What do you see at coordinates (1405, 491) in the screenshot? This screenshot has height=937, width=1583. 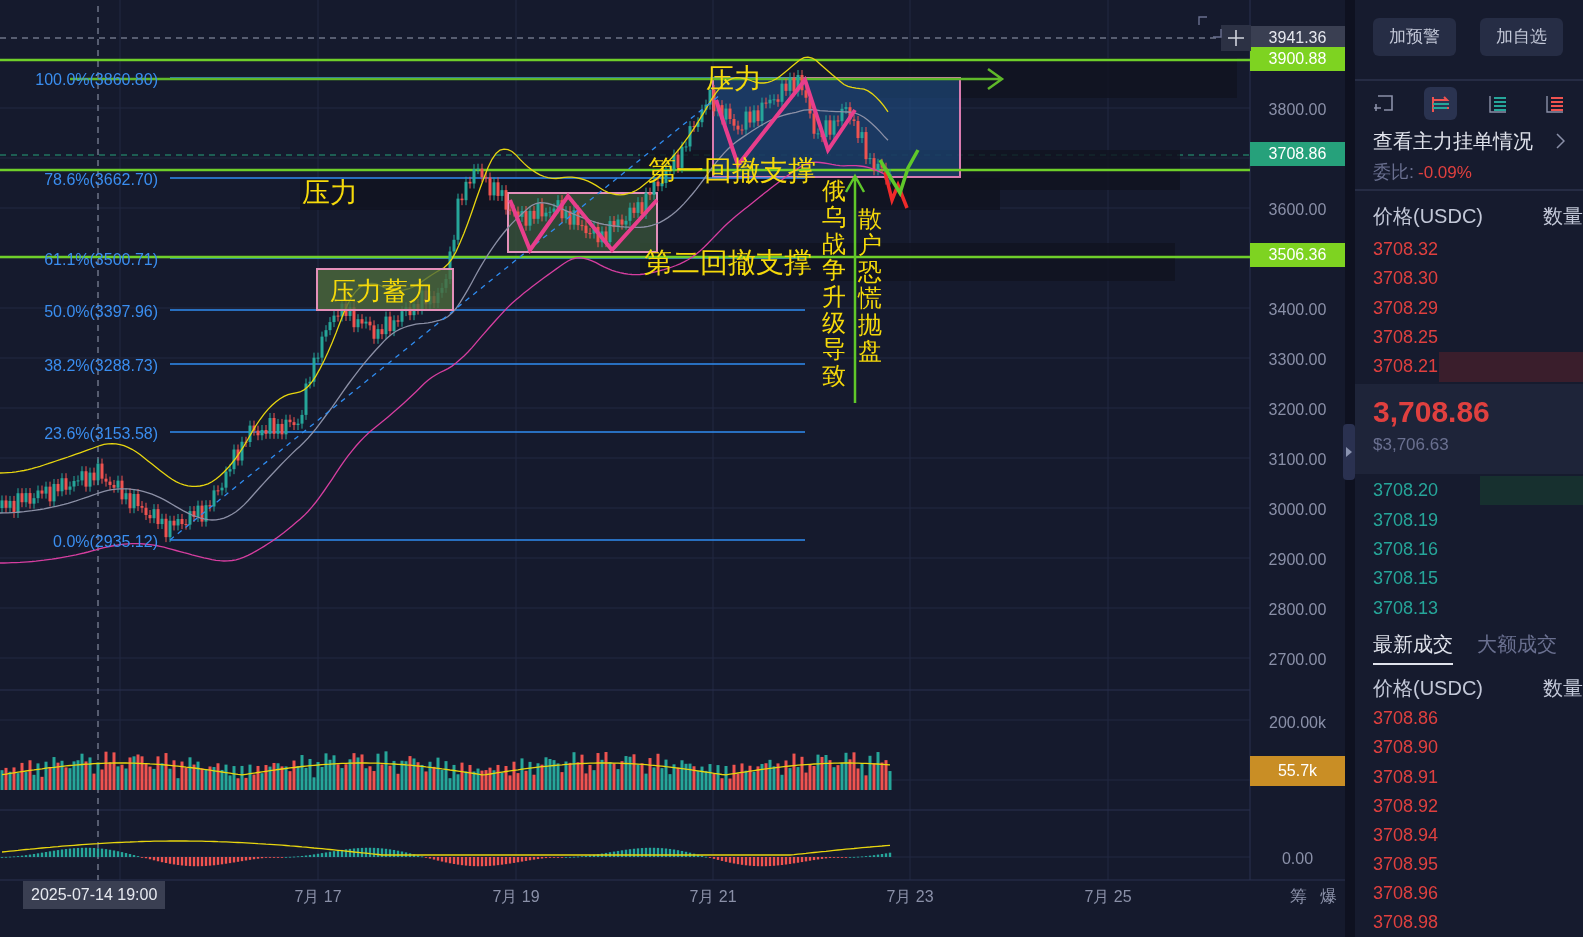 I see `order-price: 3708.20` at bounding box center [1405, 491].